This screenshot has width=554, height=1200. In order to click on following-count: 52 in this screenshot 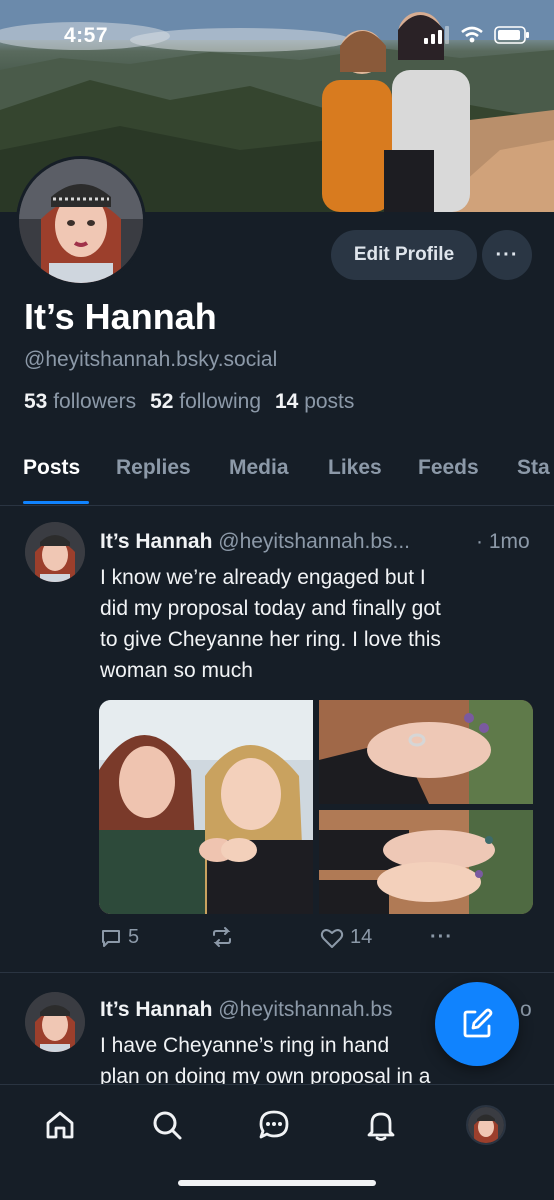, I will do `click(162, 401)`.